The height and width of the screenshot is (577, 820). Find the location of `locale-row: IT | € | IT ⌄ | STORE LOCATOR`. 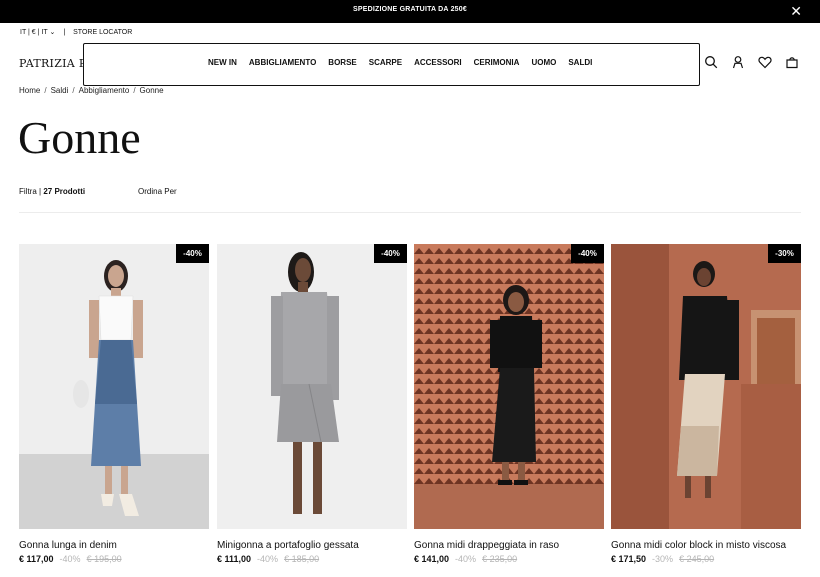

locale-row: IT | € | IT ⌄ | STORE LOCATOR is located at coordinates (76, 32).